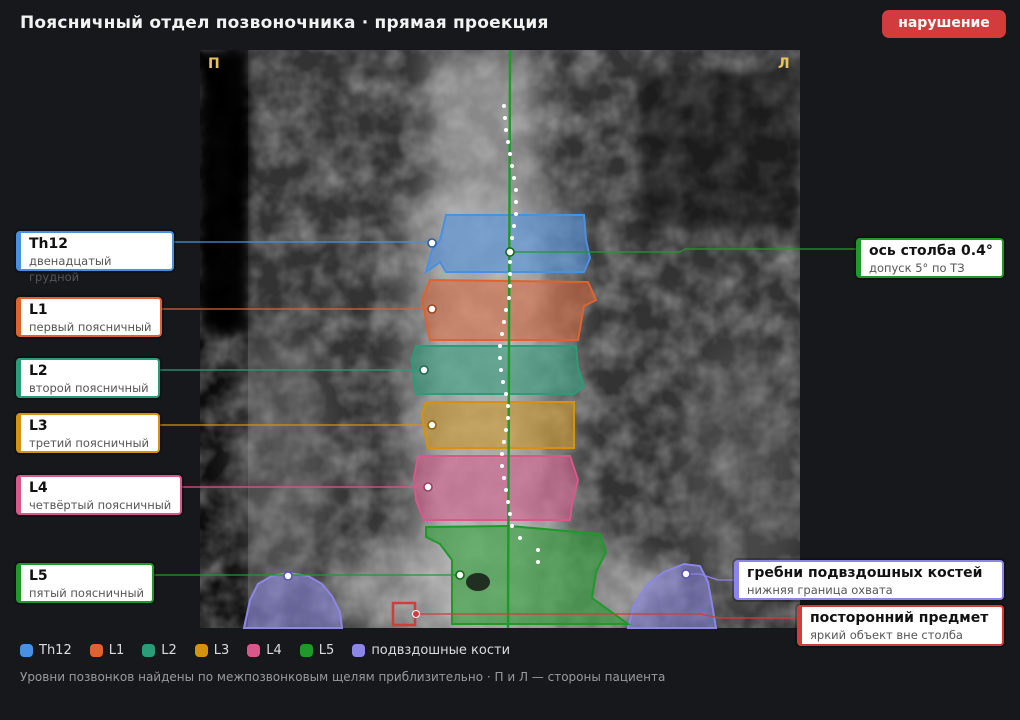 The height and width of the screenshot is (720, 1020). I want to click on callout-l2-title: L2, so click(38, 371).